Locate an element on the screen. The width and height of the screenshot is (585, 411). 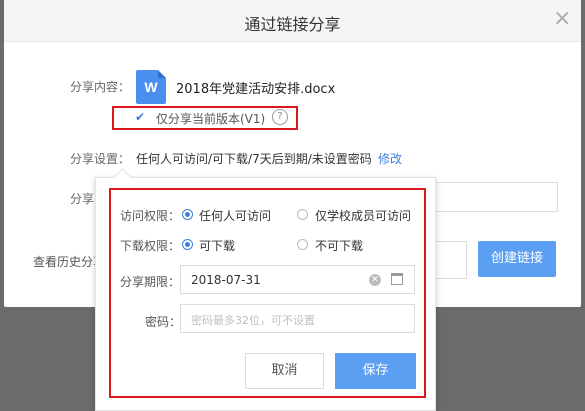
file-name: 2018年党建活动安排.docx is located at coordinates (256, 89).